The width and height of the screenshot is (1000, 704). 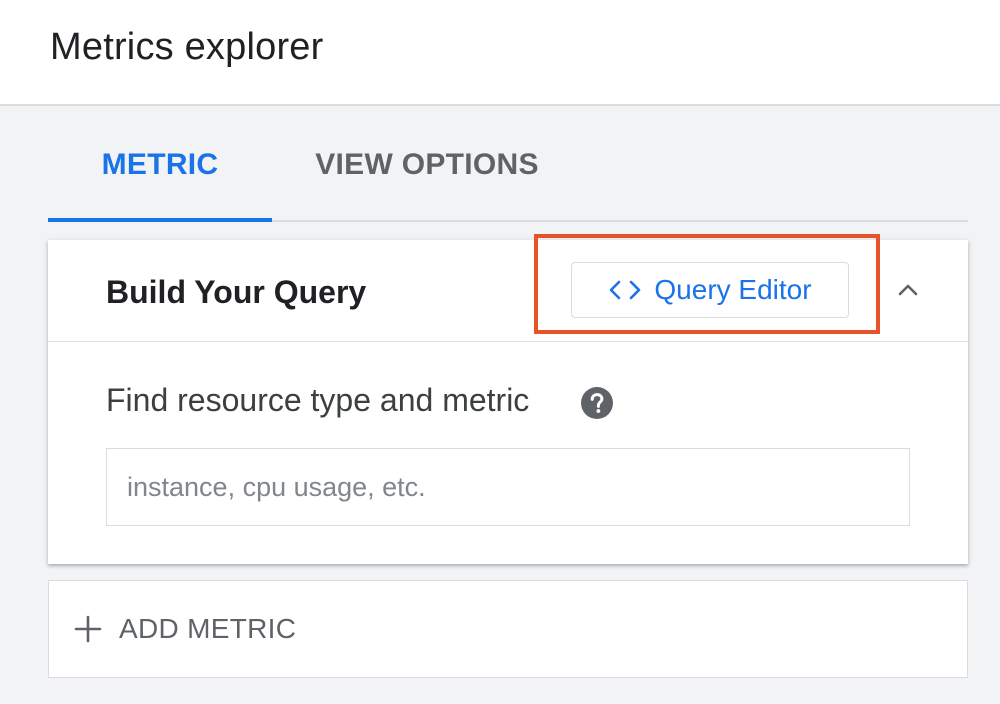 I want to click on tab-metric: METRIC, so click(x=160, y=166).